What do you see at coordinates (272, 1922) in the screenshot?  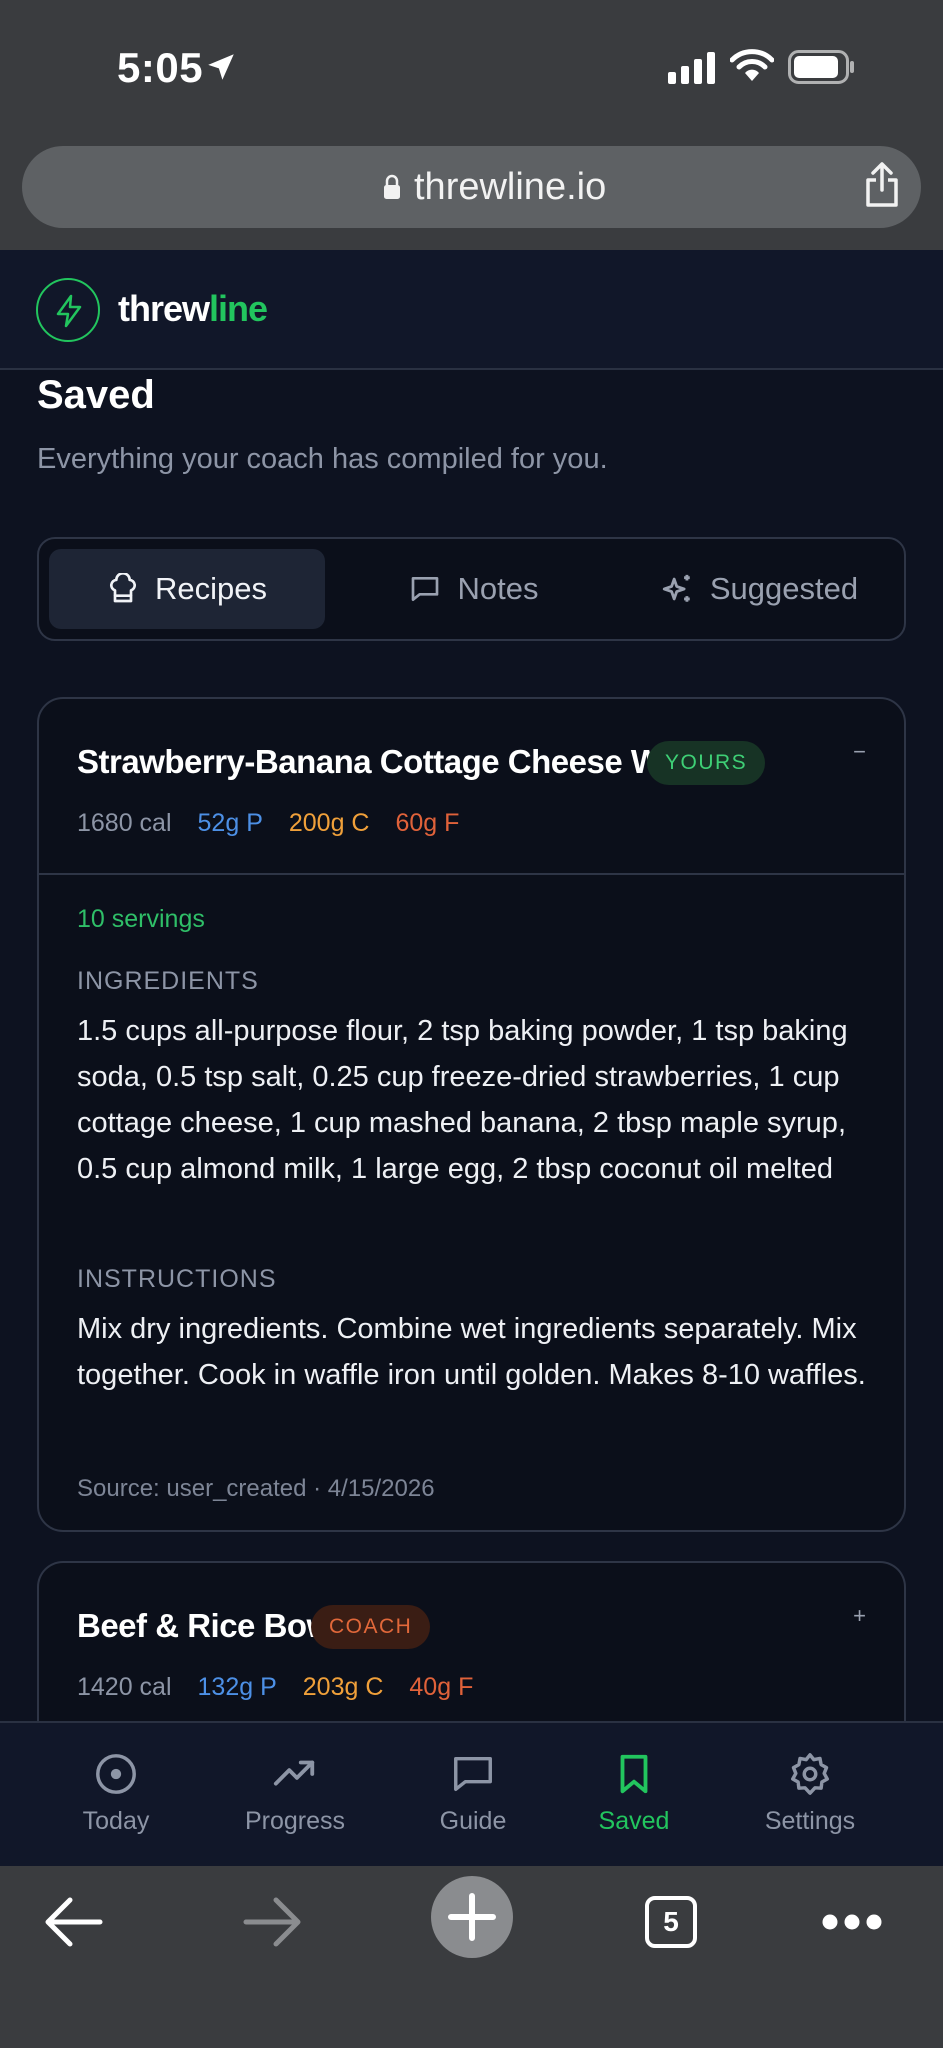 I see `forward-arrow-icon` at bounding box center [272, 1922].